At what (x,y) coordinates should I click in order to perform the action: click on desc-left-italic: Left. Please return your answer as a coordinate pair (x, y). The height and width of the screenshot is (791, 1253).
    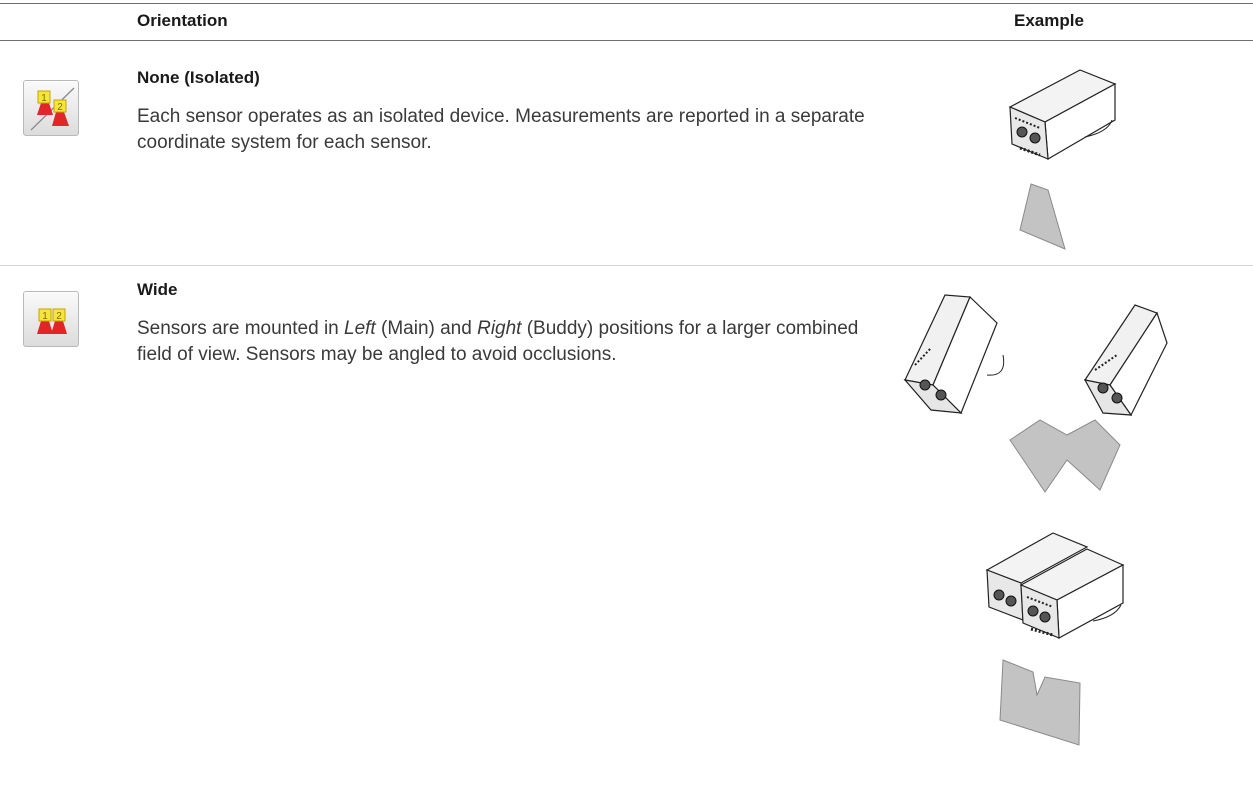
    Looking at the image, I should click on (360, 328).